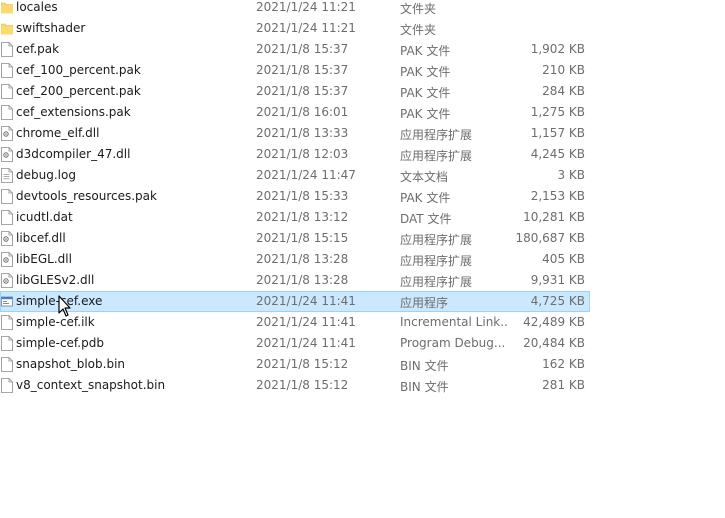 Image resolution: width=725 pixels, height=518 pixels. What do you see at coordinates (91, 385) in the screenshot?
I see `file-name: v8_context_snapshot.bin` at bounding box center [91, 385].